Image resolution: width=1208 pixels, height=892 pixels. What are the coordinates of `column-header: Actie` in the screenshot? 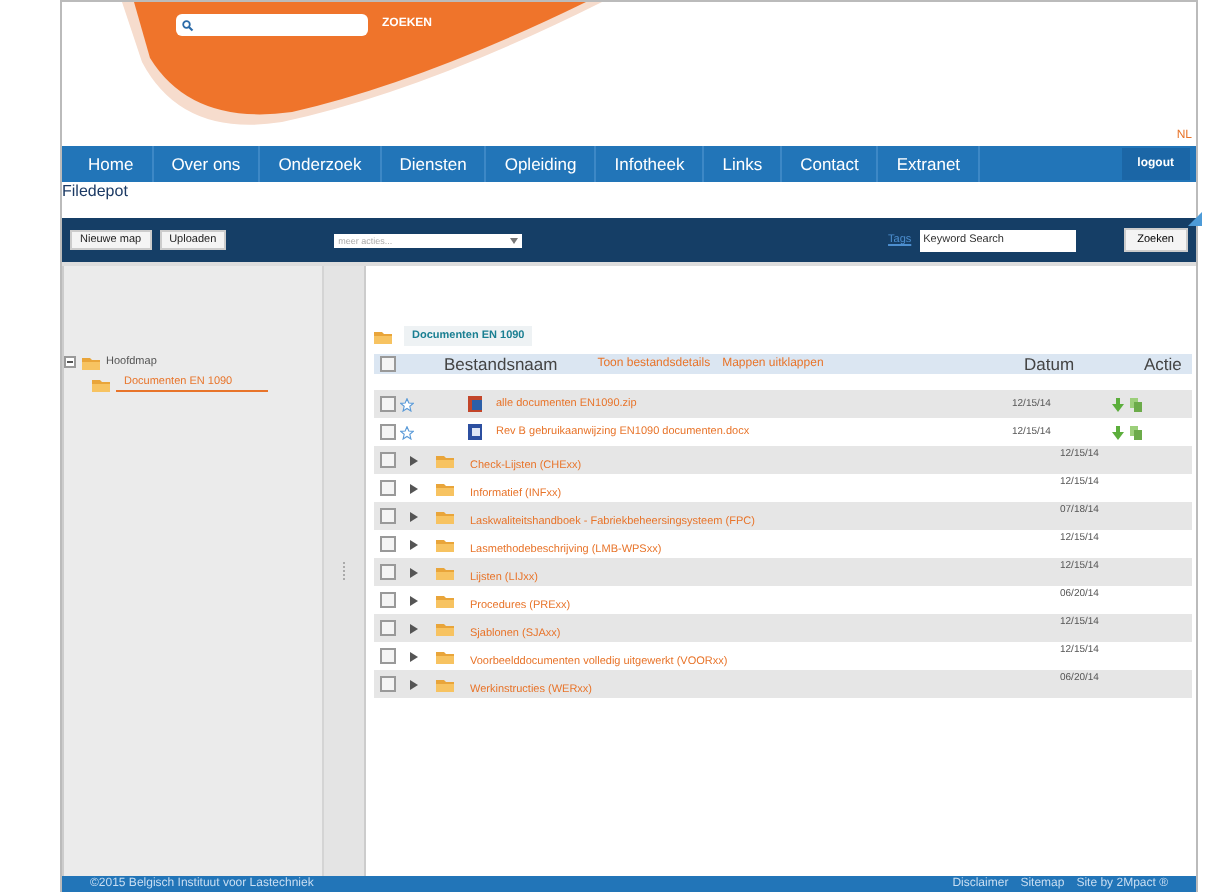 It's located at (1164, 364).